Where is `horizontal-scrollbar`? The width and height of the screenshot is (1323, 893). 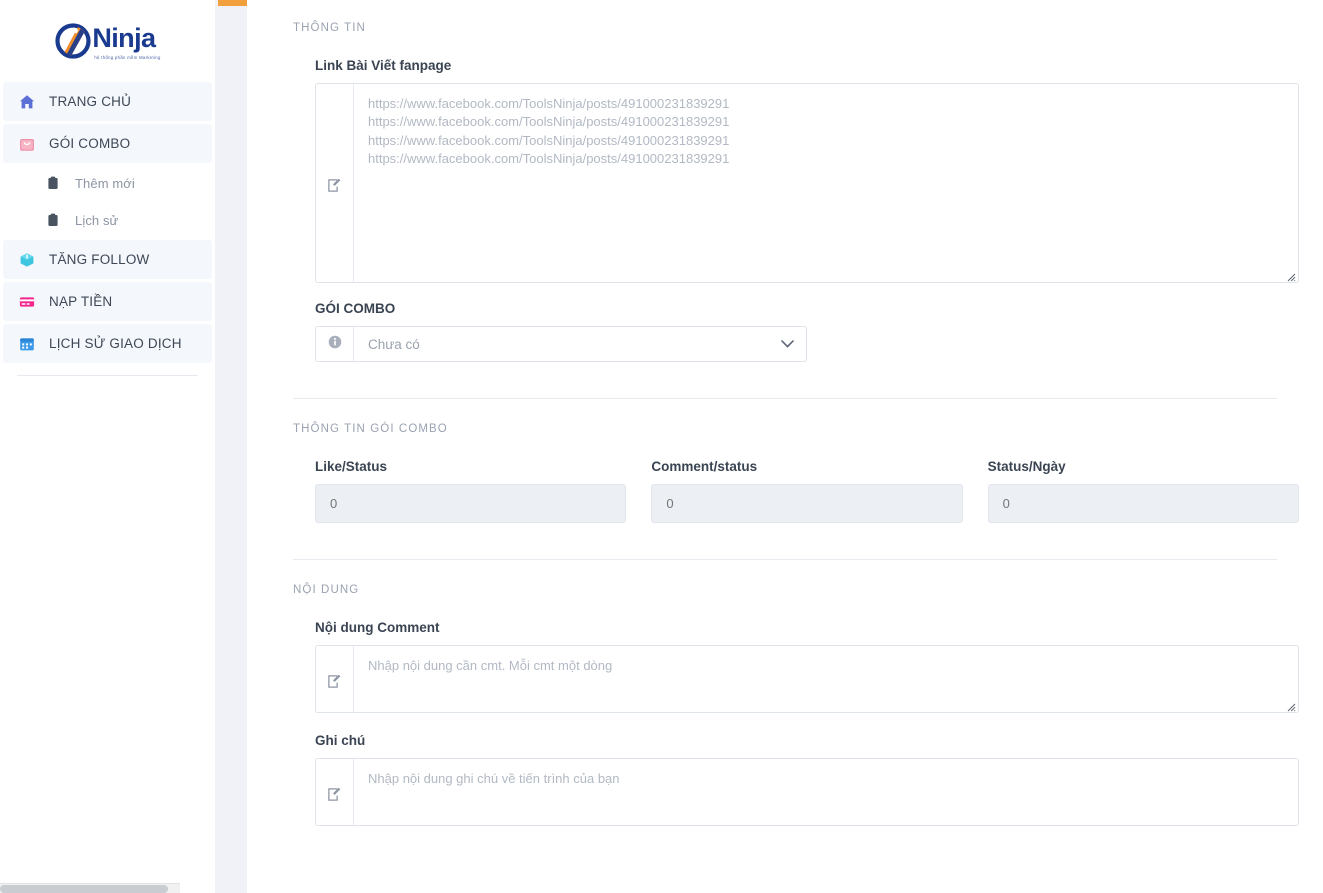 horizontal-scrollbar is located at coordinates (90, 888).